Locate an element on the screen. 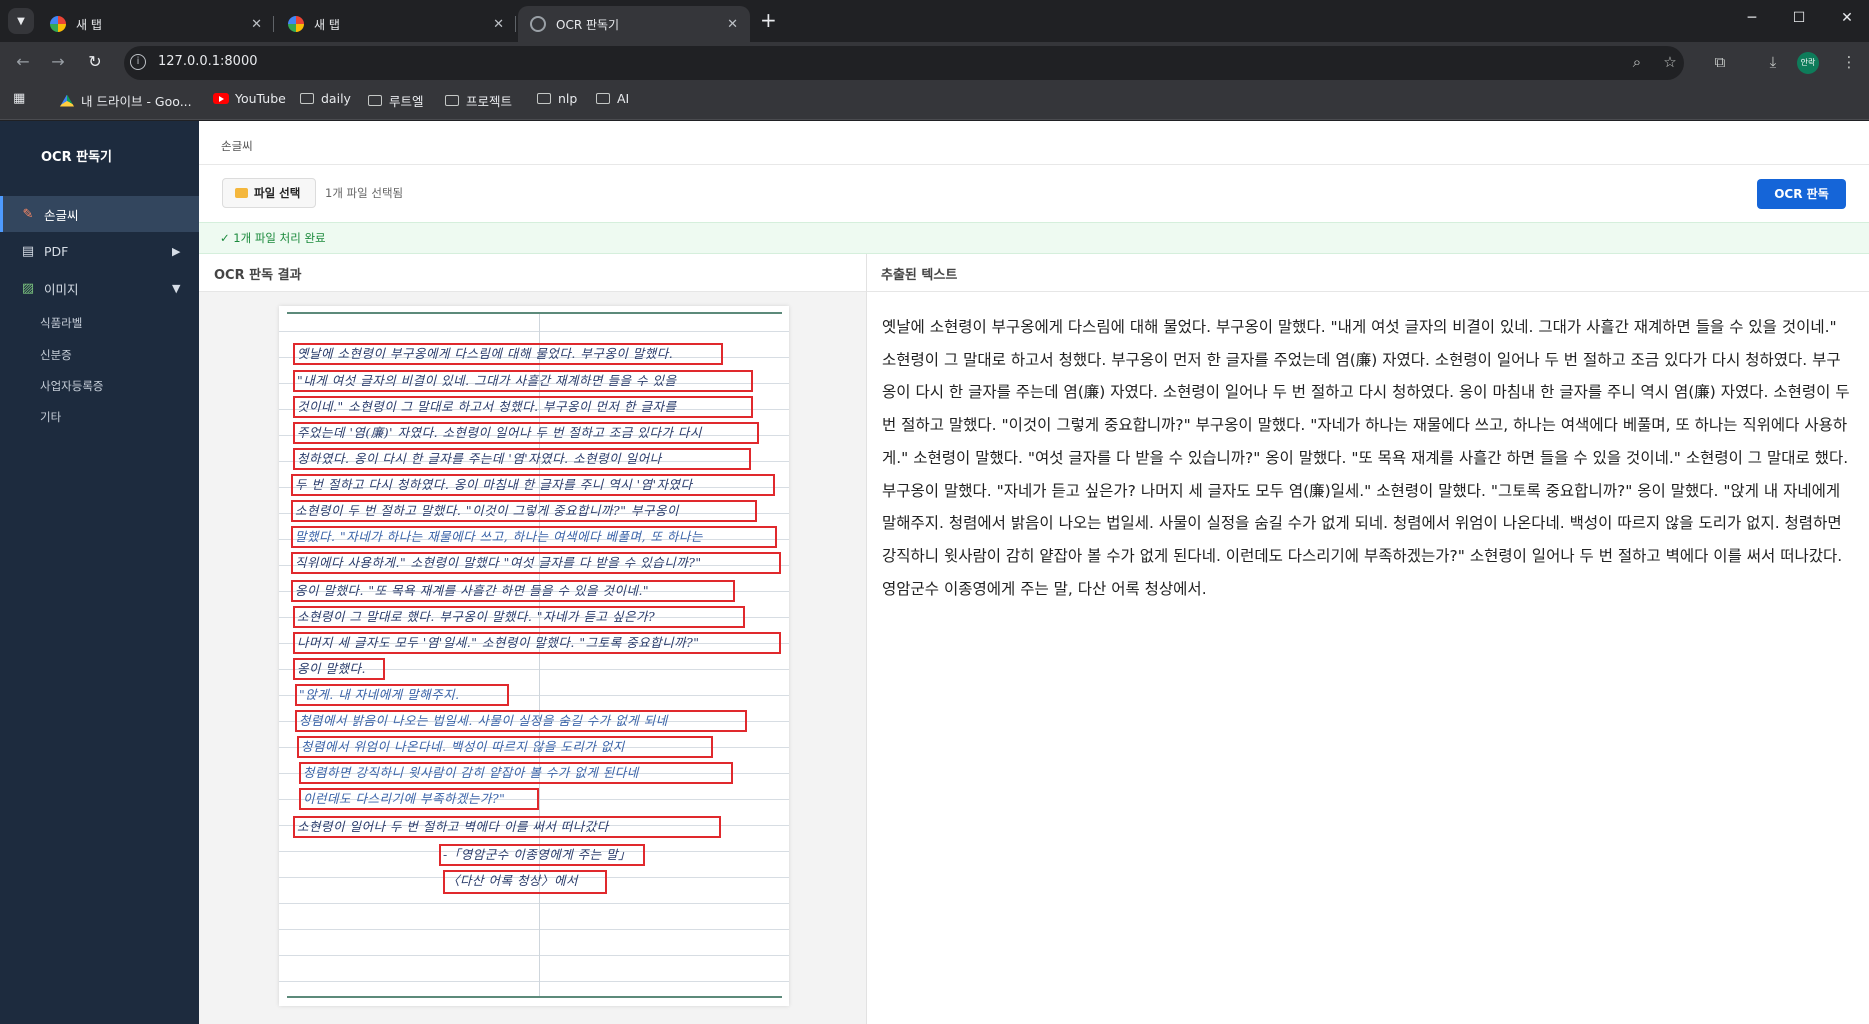 The height and width of the screenshot is (1024, 1869). ocr-line-box: 옹이 말했다. is located at coordinates (339, 669).